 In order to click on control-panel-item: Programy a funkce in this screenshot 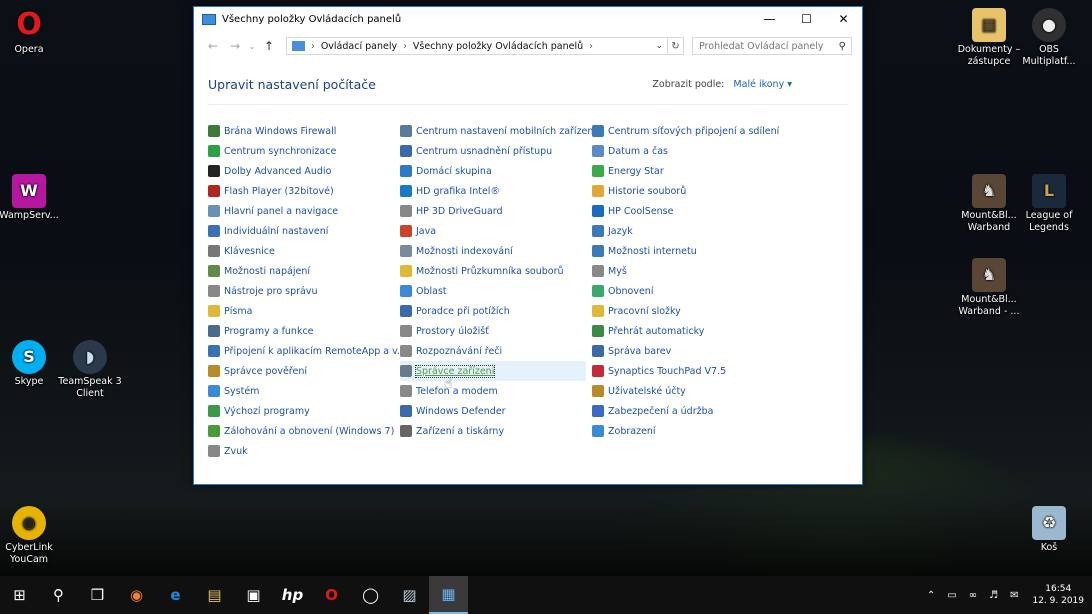, I will do `click(304, 331)`.